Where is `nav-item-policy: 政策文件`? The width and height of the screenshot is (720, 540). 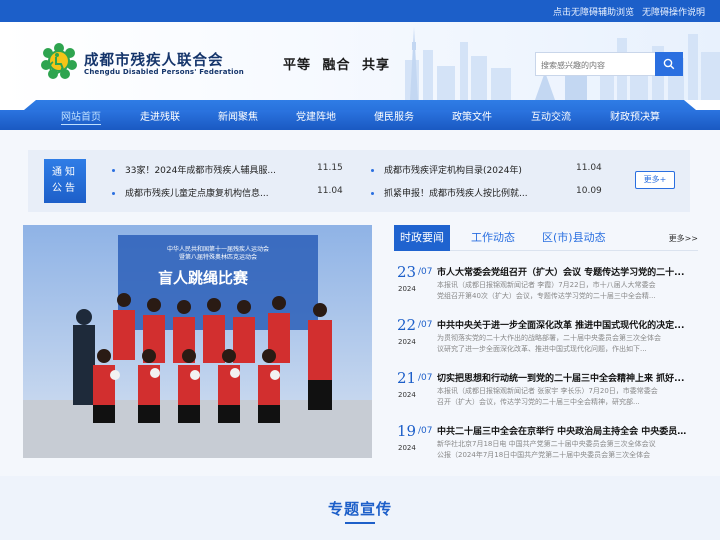
nav-item-policy: 政策文件 is located at coordinates (472, 115).